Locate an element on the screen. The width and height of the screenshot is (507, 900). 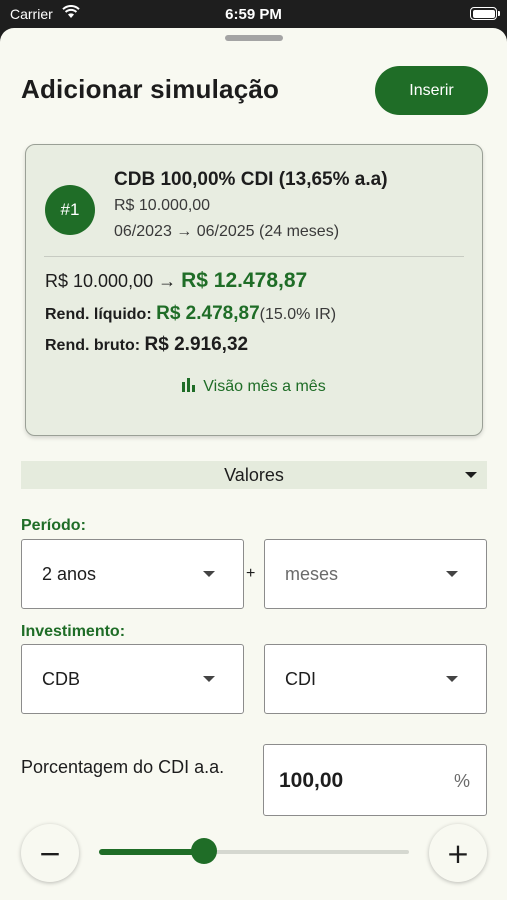
months-select: meses is located at coordinates (375, 574).